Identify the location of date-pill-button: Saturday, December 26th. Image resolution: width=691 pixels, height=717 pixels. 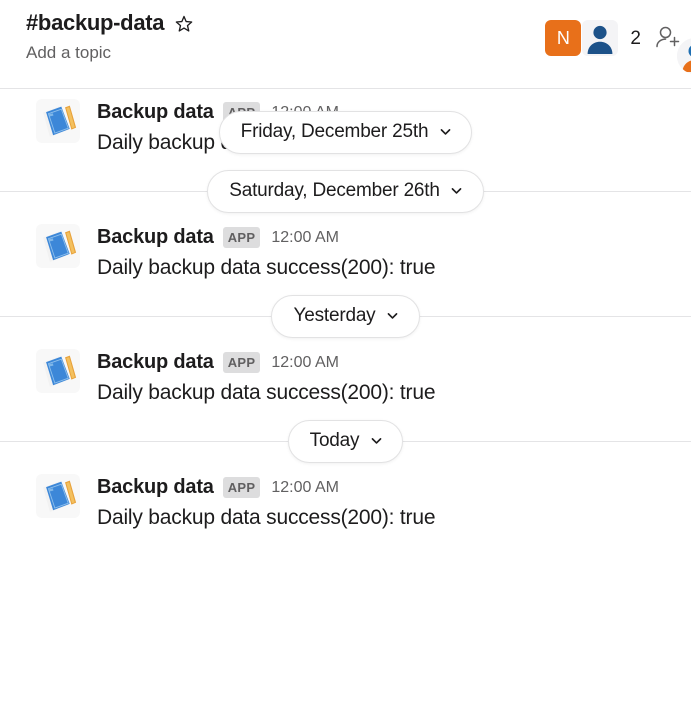
(345, 191).